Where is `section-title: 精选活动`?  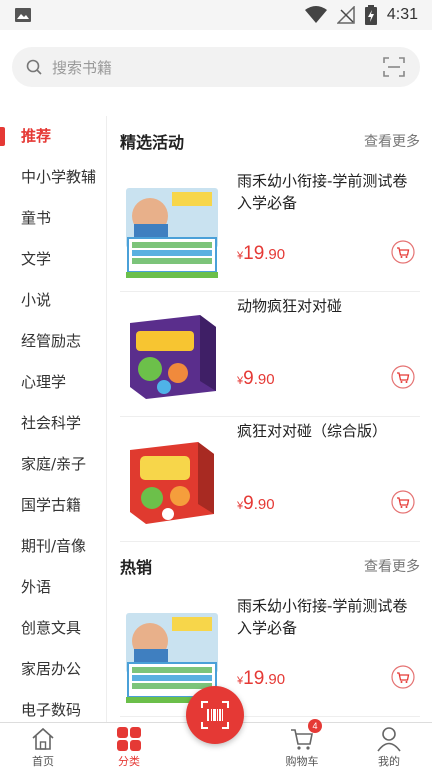
section-title: 精选活动 is located at coordinates (152, 142).